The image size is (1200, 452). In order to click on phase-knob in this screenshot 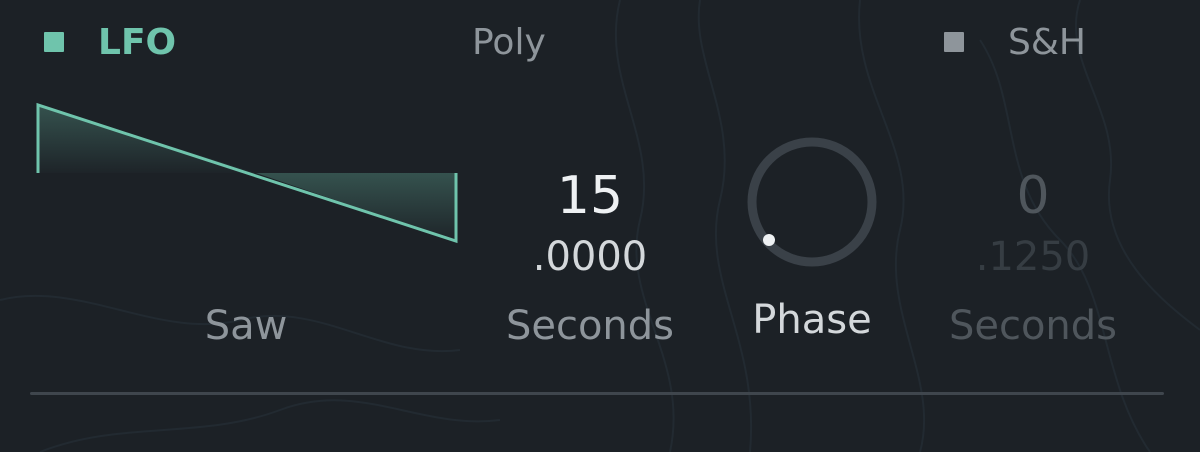, I will do `click(812, 202)`.